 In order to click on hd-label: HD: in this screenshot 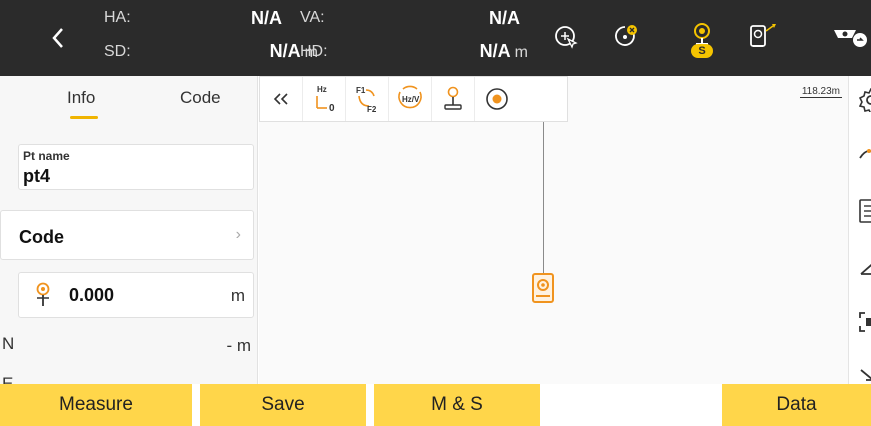, I will do `click(314, 51)`.